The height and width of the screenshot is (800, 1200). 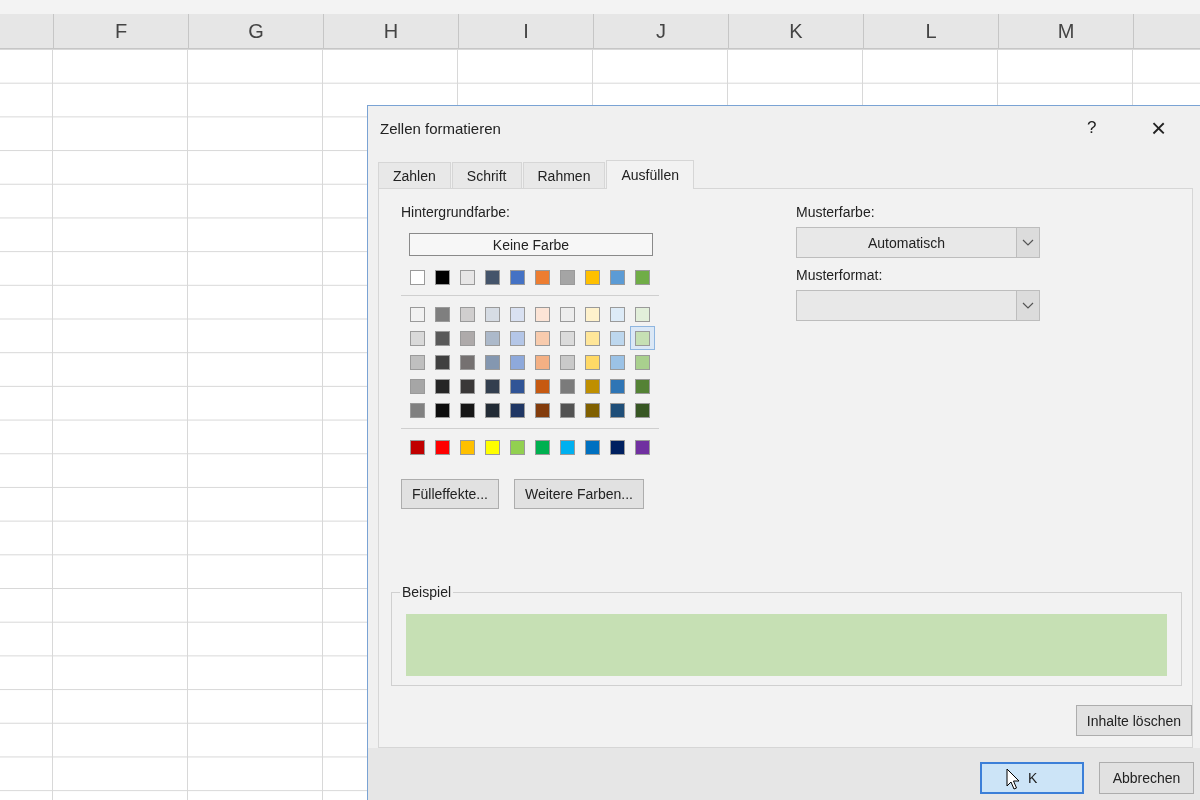 I want to click on tab: Rahmen, so click(x=564, y=175).